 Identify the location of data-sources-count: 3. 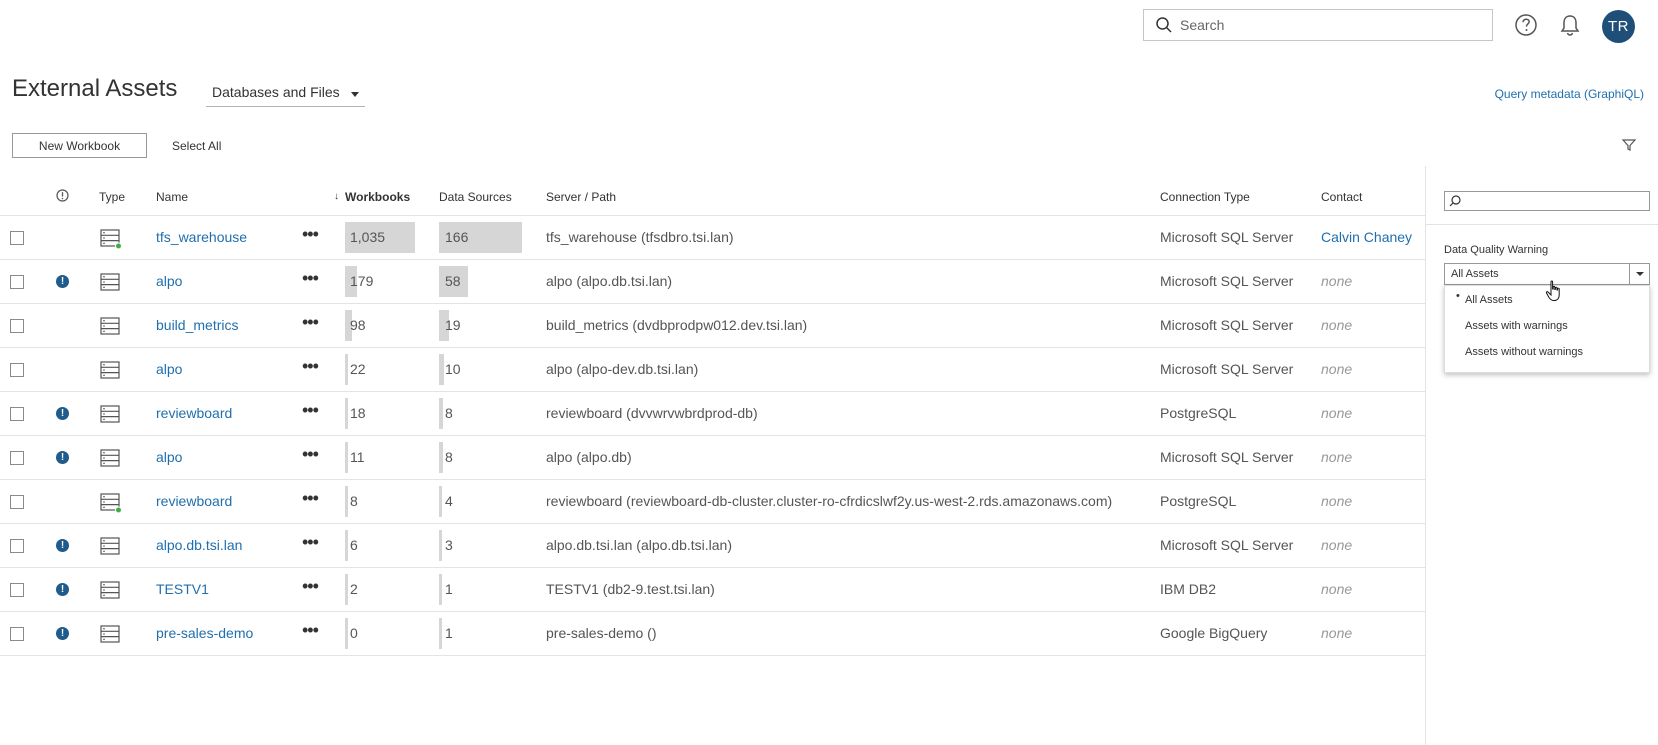
(449, 545).